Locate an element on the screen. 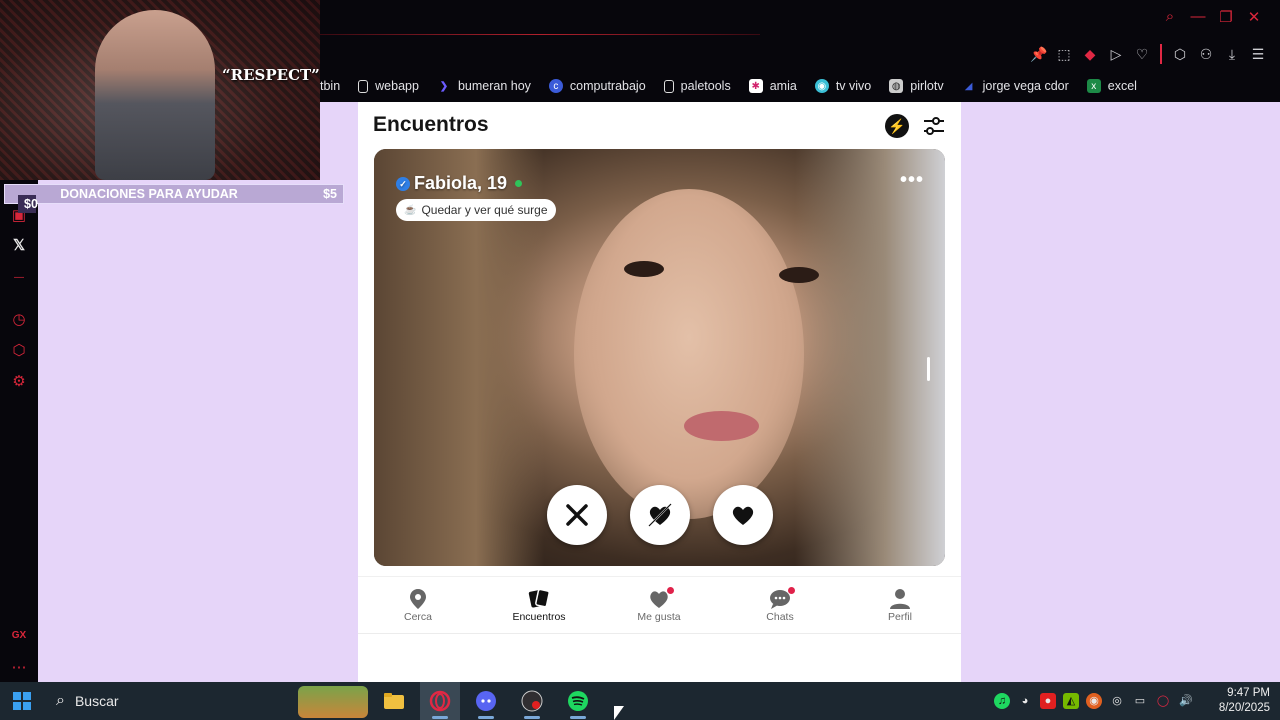 Image resolution: width=1280 pixels, height=720 pixels. screenshot-icon: ⬚ is located at coordinates (1064, 54).